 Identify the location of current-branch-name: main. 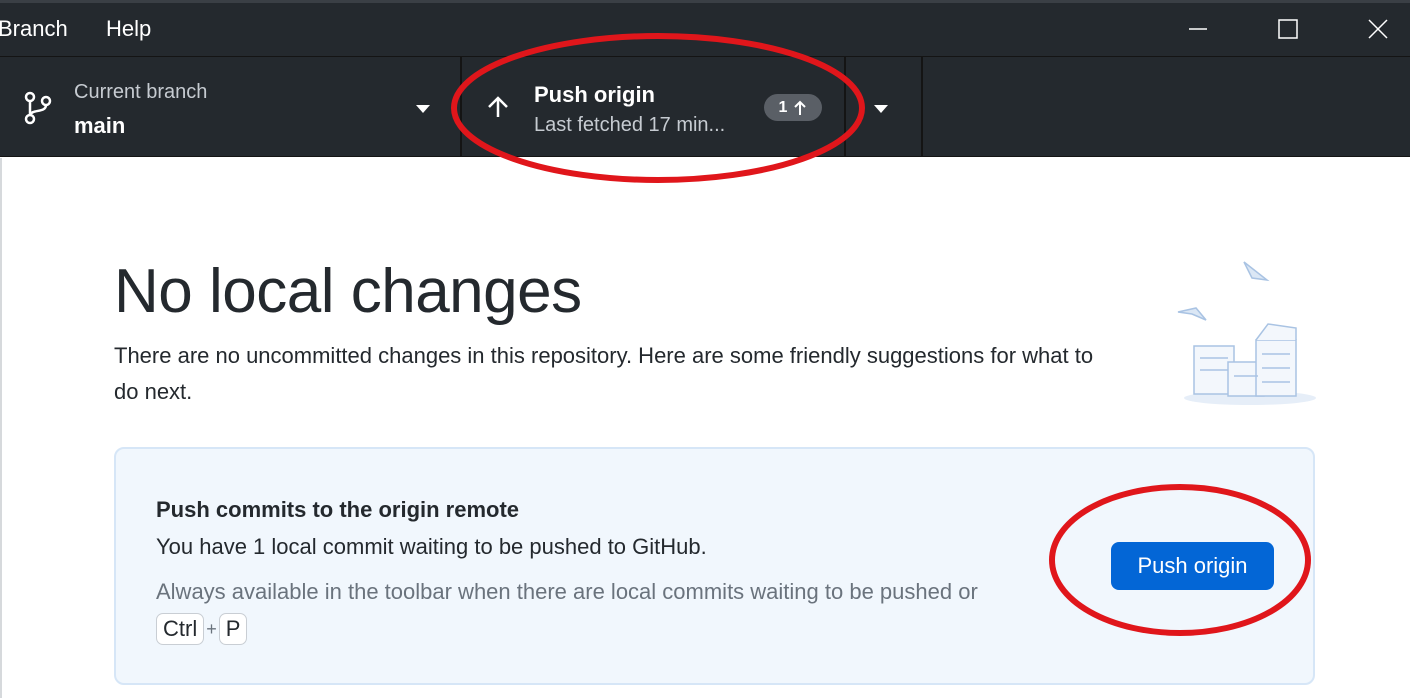
(100, 125).